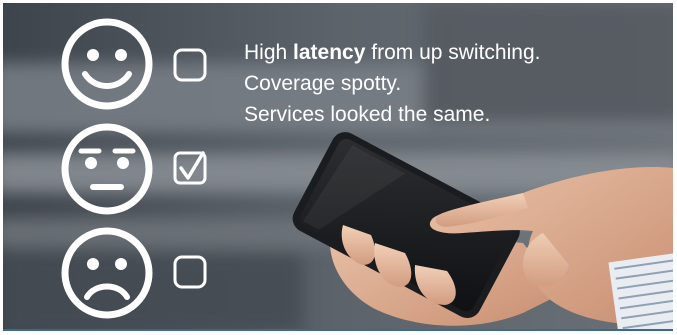  What do you see at coordinates (453, 52) in the screenshot?
I see `feedback-line-suffix: from up switching.` at bounding box center [453, 52].